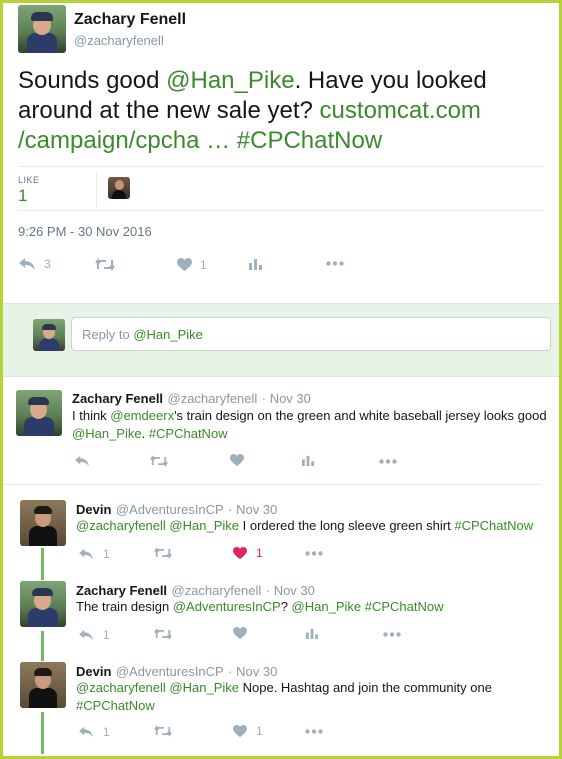 This screenshot has height=759, width=562. What do you see at coordinates (29, 180) in the screenshot?
I see `like-stat-label: LIKE` at bounding box center [29, 180].